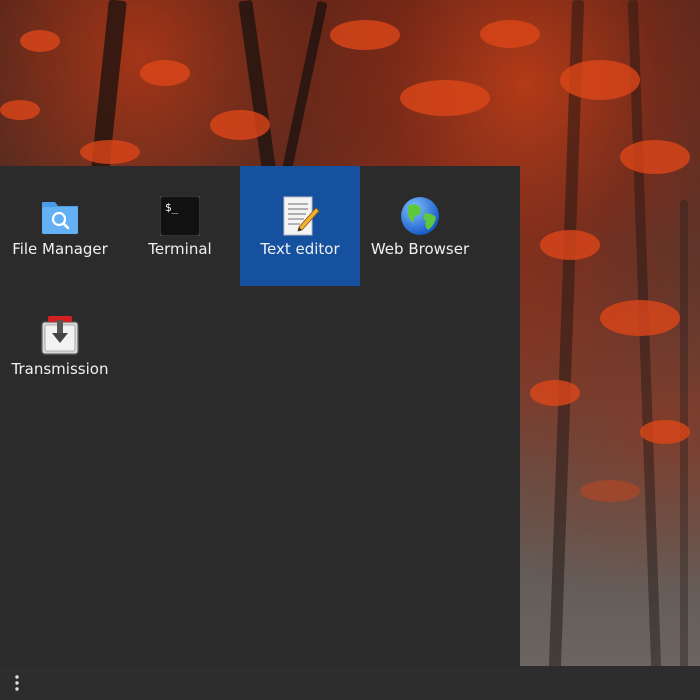 Image resolution: width=700 pixels, height=700 pixels. What do you see at coordinates (60, 216) in the screenshot?
I see `folder-search-icon` at bounding box center [60, 216].